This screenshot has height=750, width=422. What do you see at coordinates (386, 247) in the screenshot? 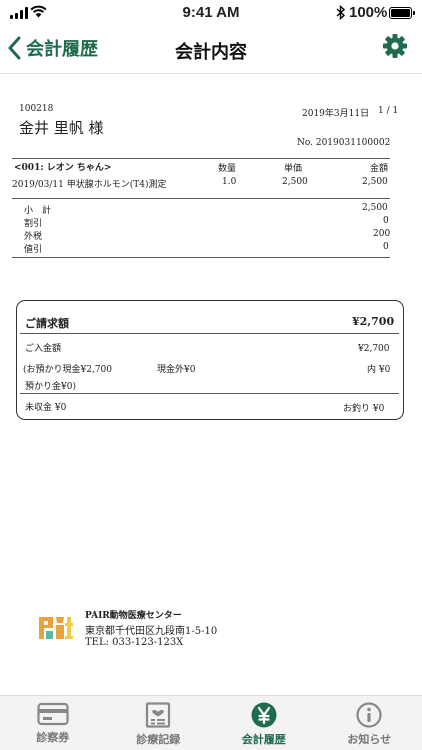
I see `price-reduction-value: 0` at bounding box center [386, 247].